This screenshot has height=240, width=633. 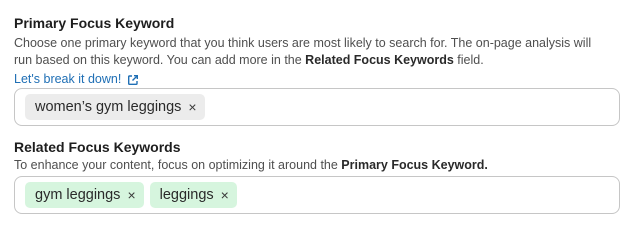 I want to click on keyword-chip: leggings ×, so click(x=193, y=195).